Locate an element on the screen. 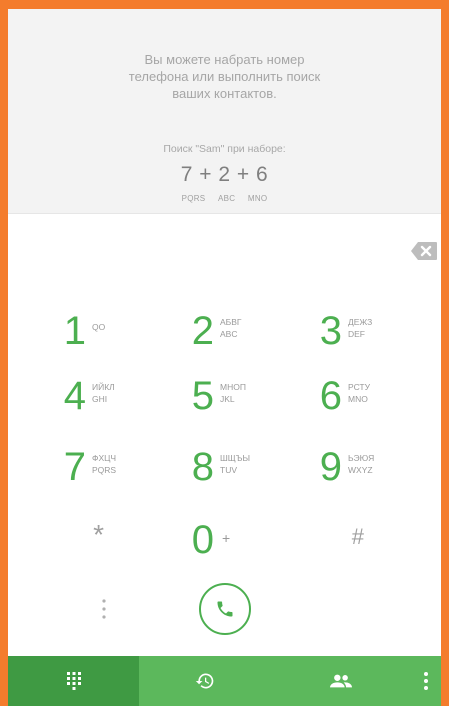 The height and width of the screenshot is (706, 449). key-3: 3 ДЕЖЗ DEF is located at coordinates (346, 335).